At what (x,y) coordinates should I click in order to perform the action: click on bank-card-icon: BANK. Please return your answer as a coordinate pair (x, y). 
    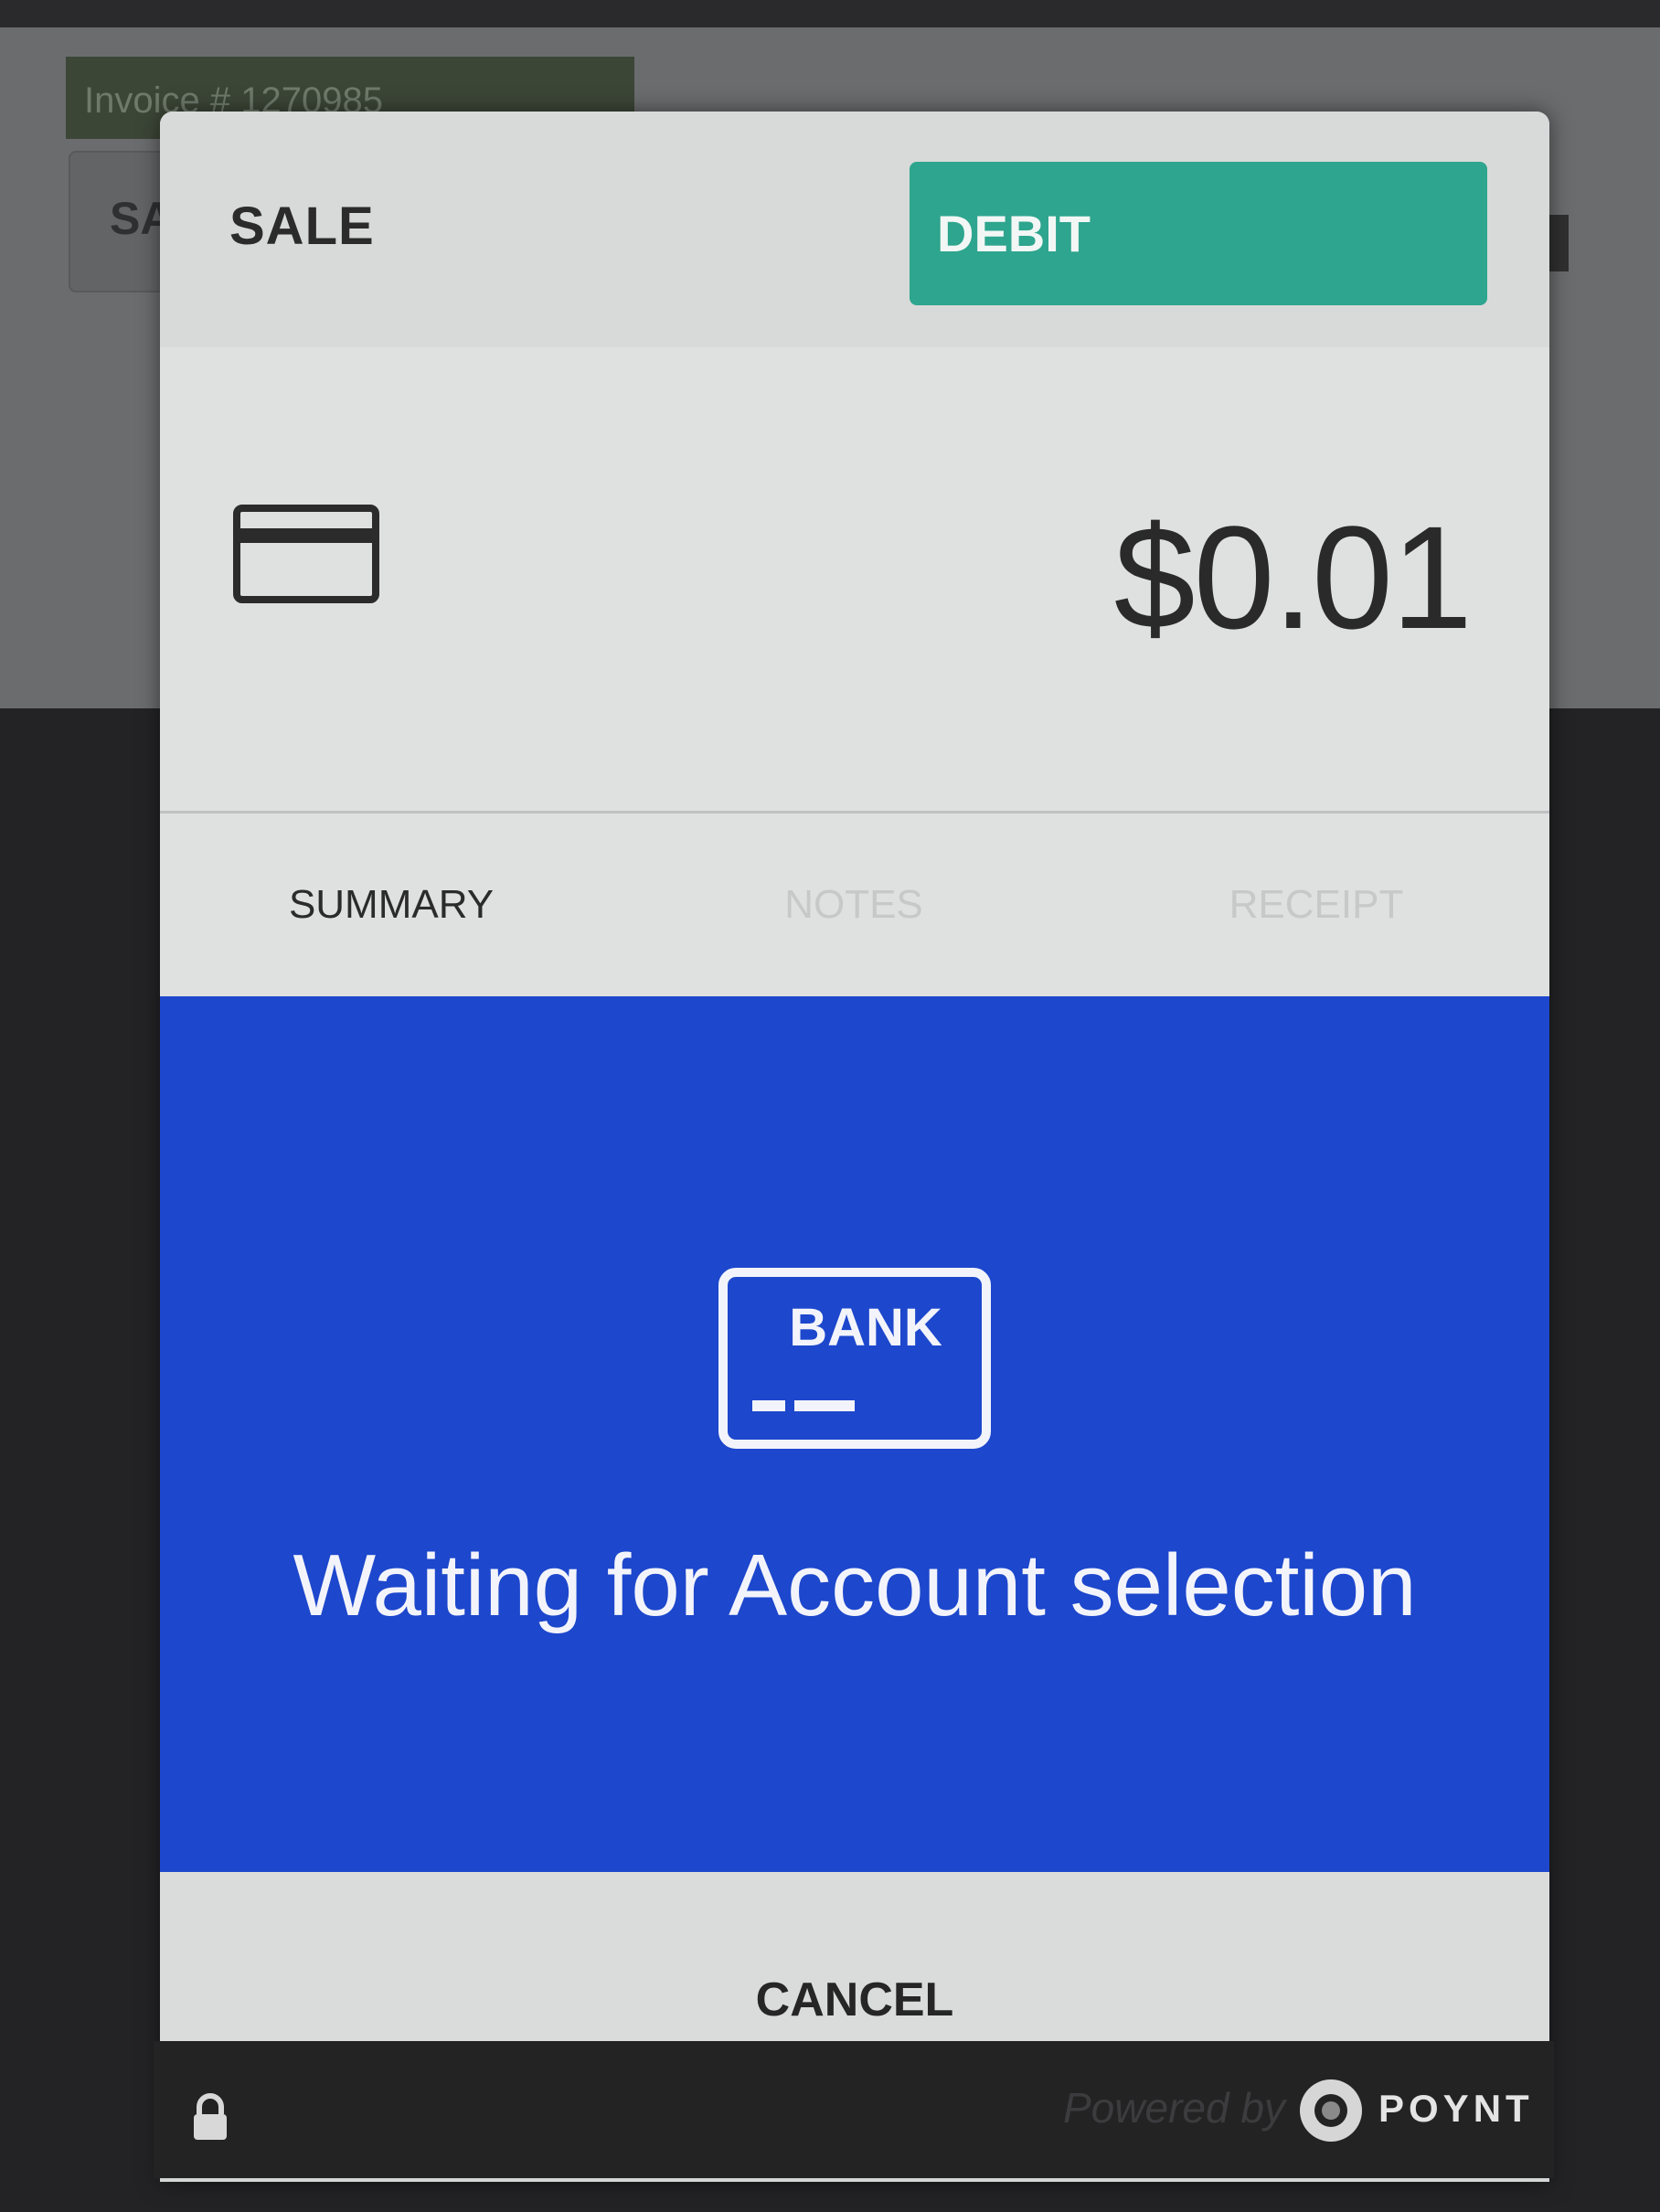
    Looking at the image, I should click on (855, 1360).